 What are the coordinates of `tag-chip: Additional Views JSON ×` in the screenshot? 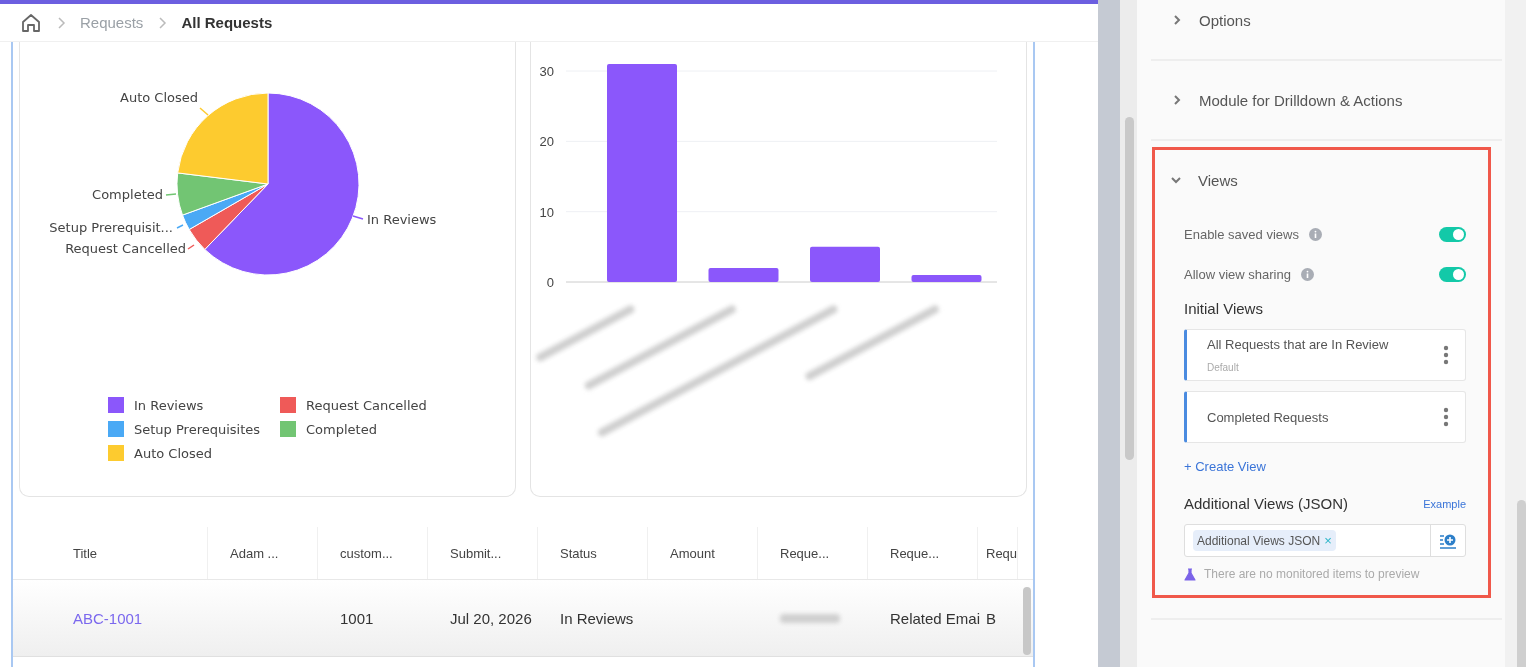 It's located at (1264, 540).